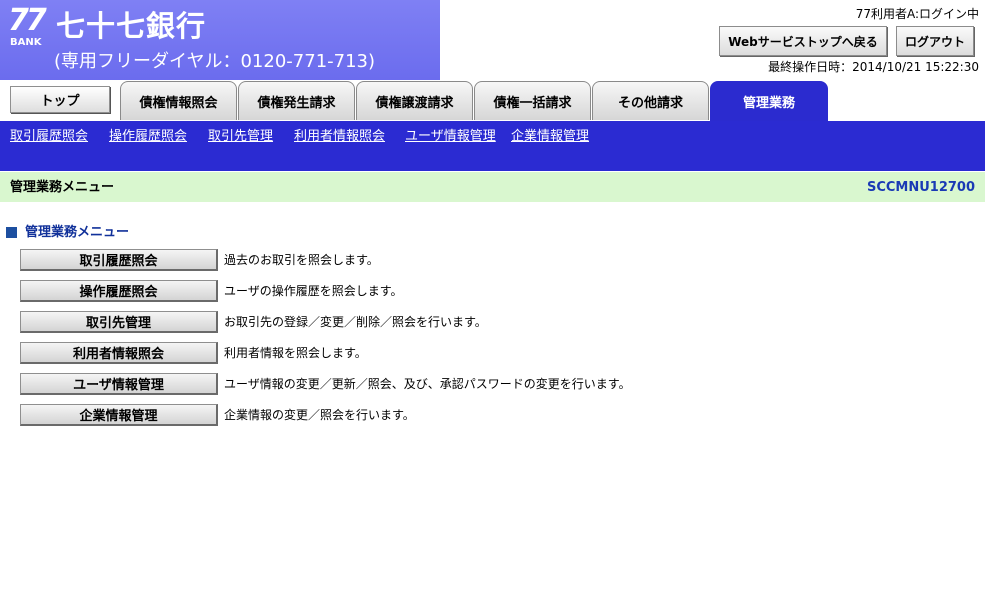 The image size is (1003, 614). I want to click on section-heading-text: 管理業務メニュー, so click(77, 232).